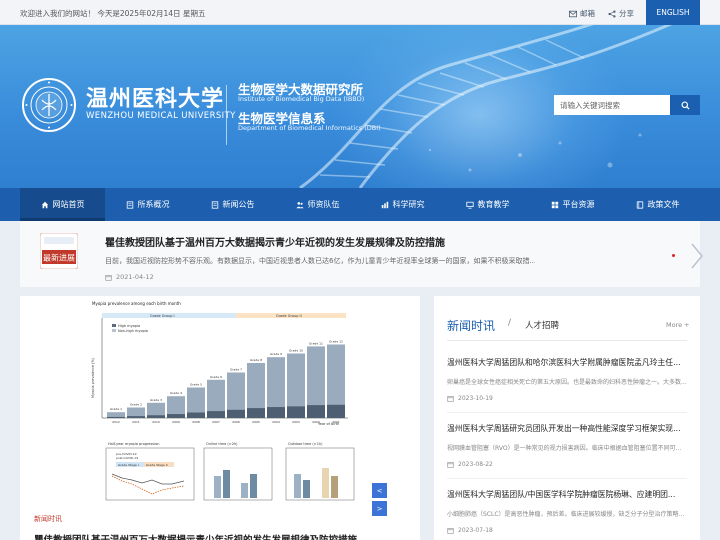  I want to click on main-news-title: 瞿佳教授团队基于温州百万大数据揭示青少年近视的发生发展规律及防控措施, so click(195, 536).